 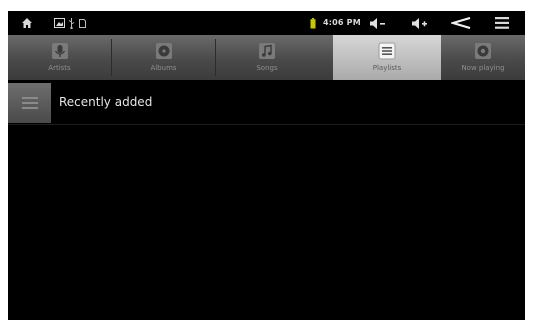 I want to click on back-icon, so click(x=461, y=23).